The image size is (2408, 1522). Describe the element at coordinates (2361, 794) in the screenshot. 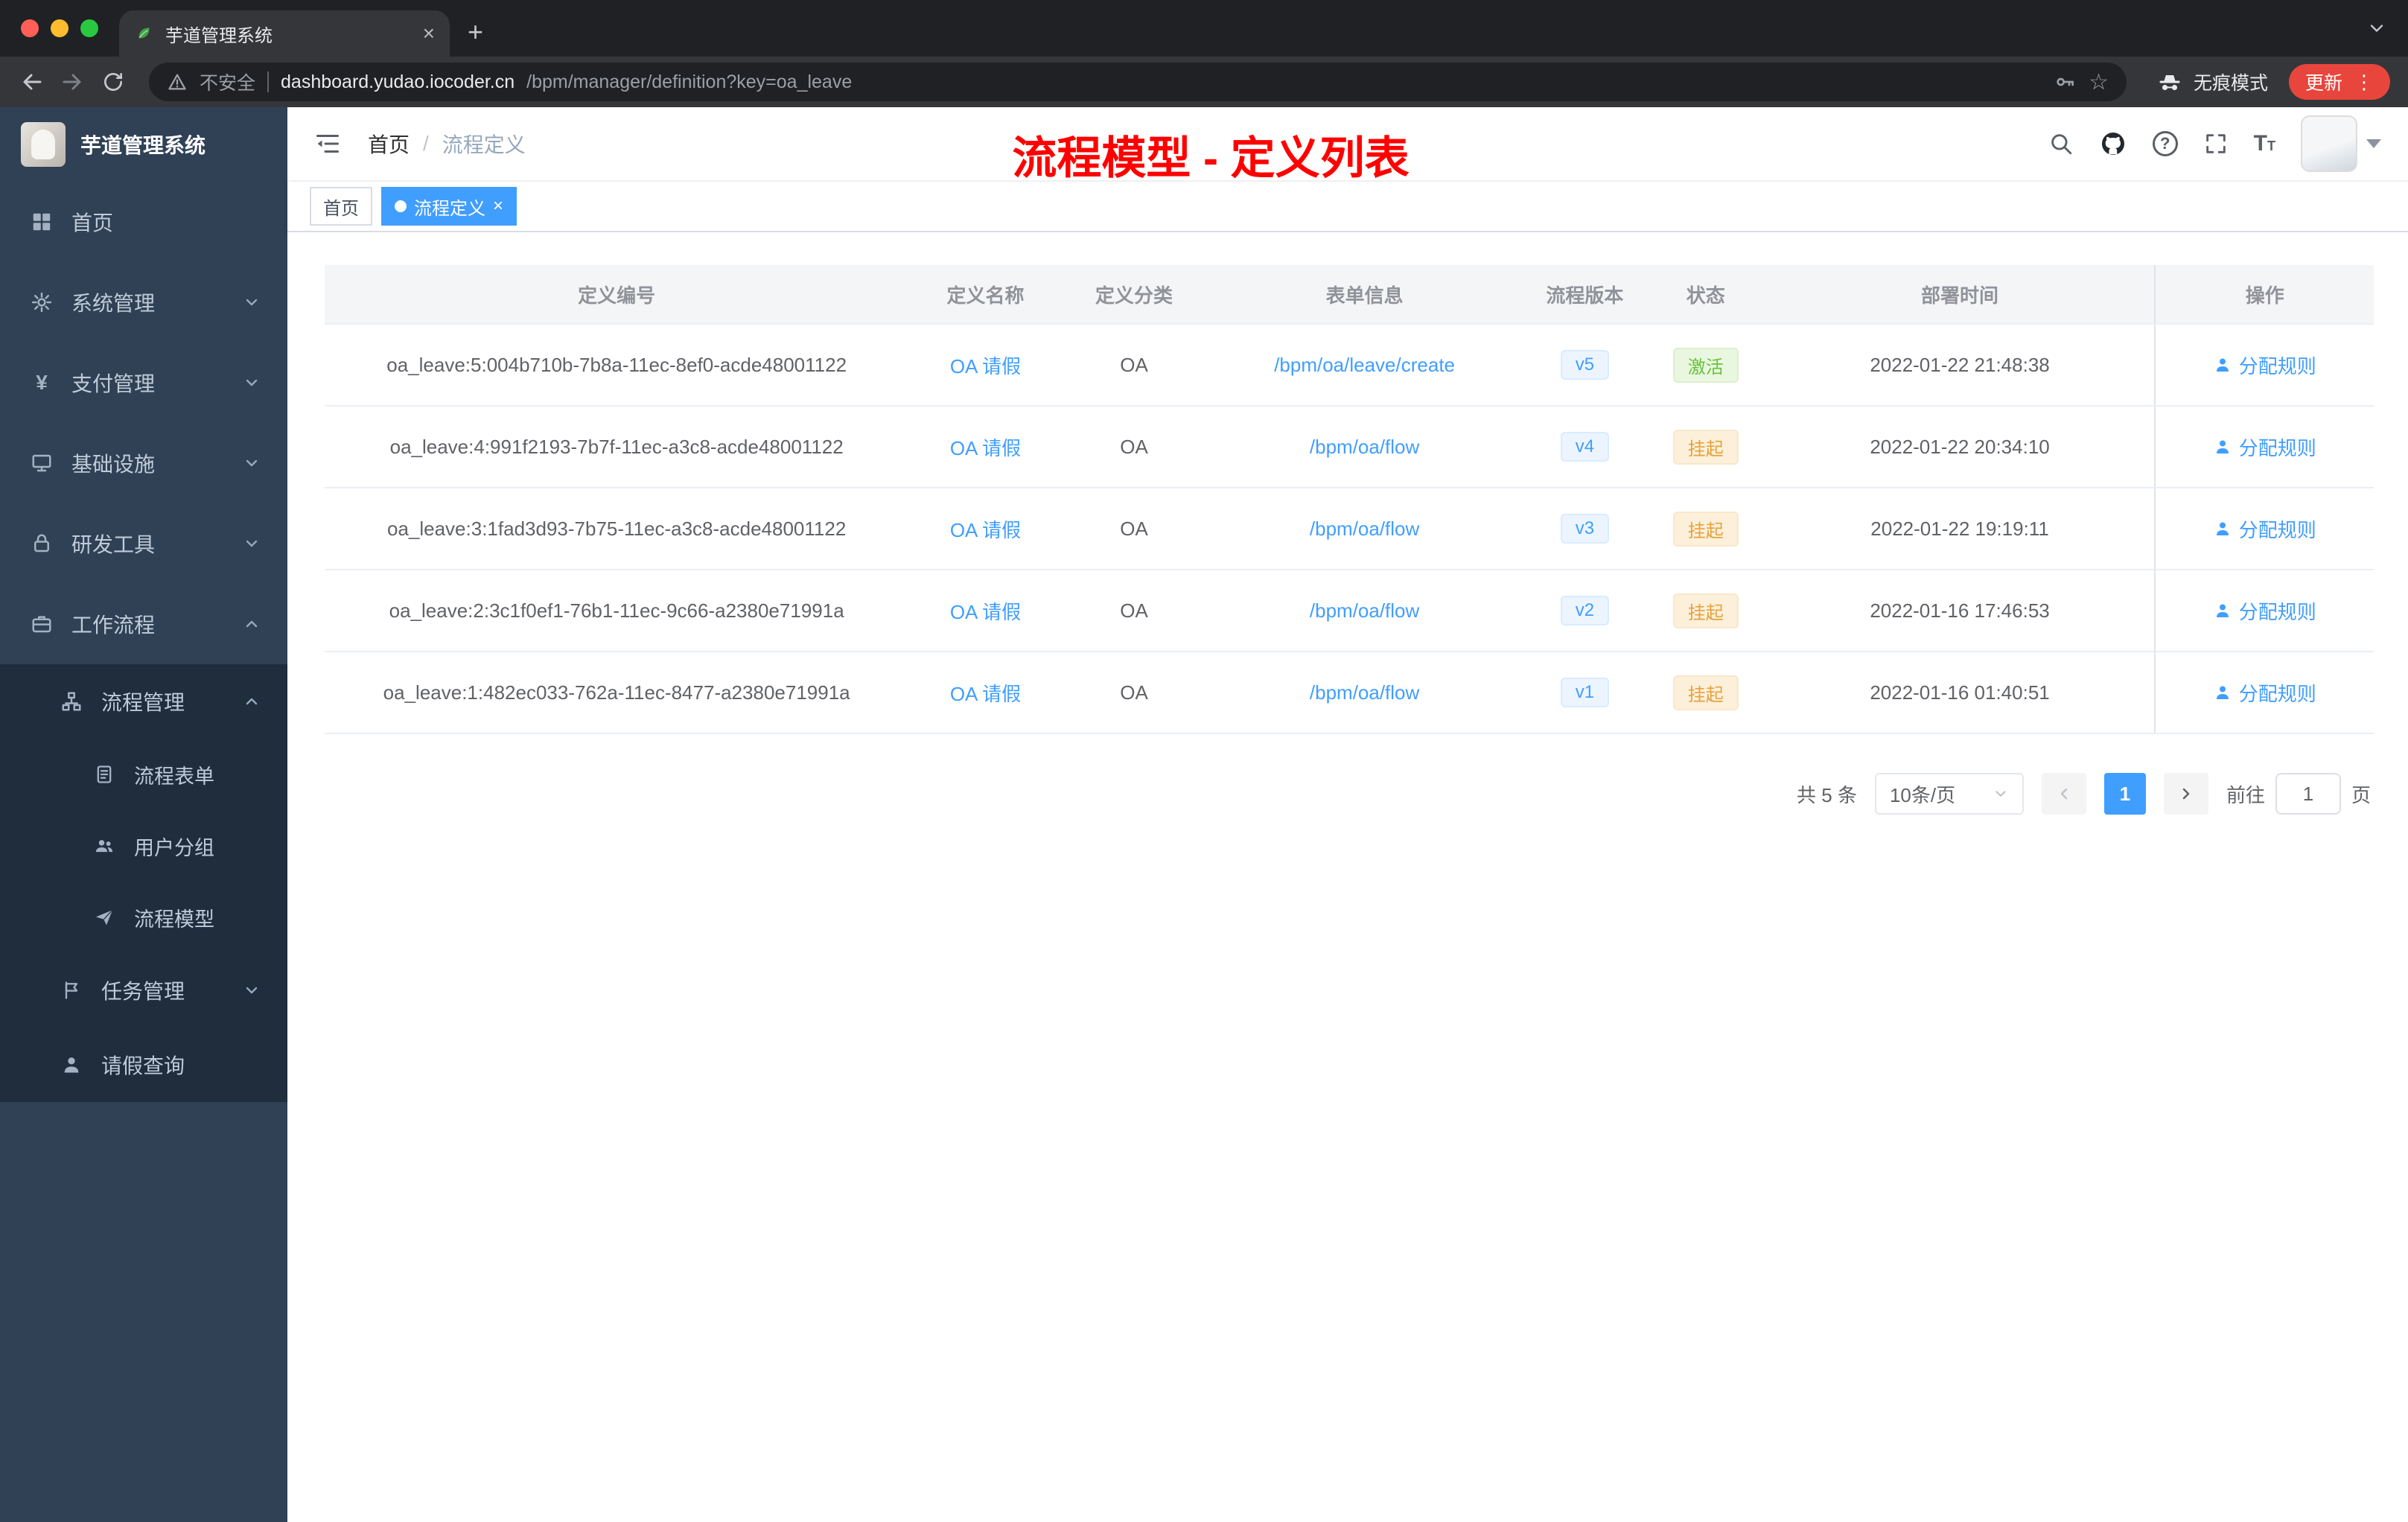

I see `goto-unit-label: 页` at that location.